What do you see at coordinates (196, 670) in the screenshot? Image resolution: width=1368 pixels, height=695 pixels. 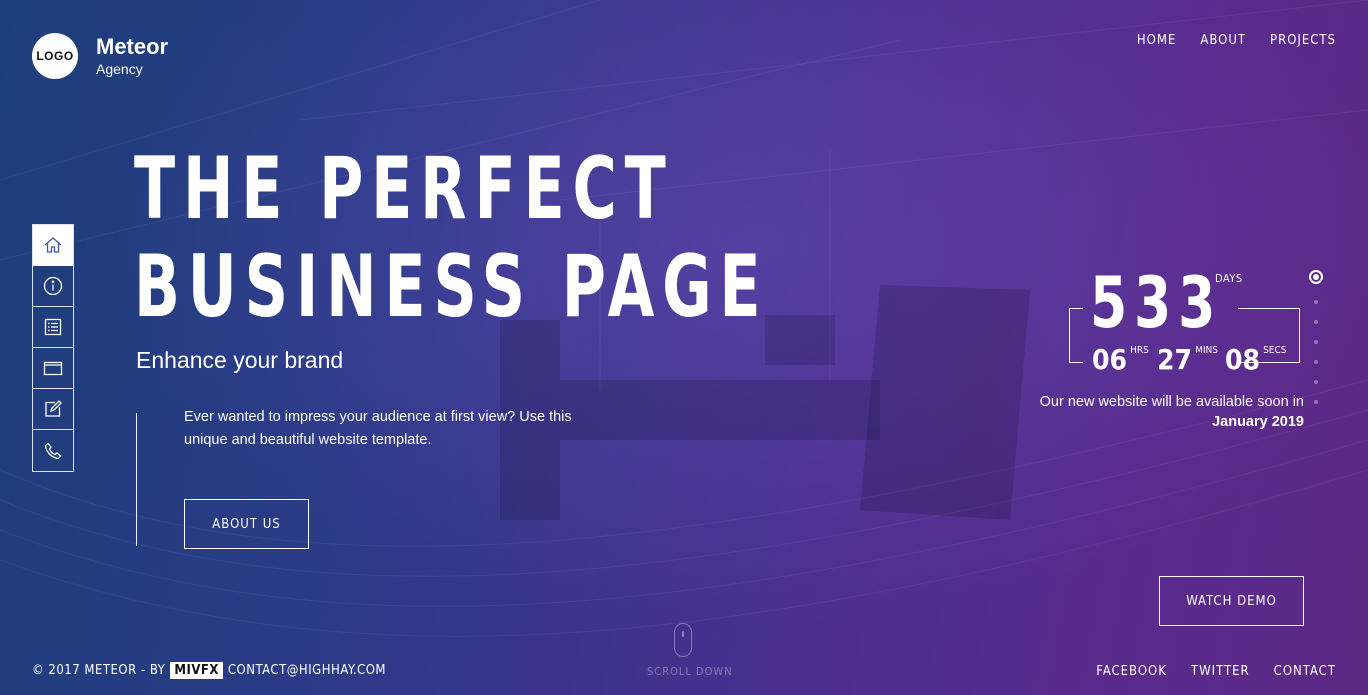 I see `author-badge: MIVFX` at bounding box center [196, 670].